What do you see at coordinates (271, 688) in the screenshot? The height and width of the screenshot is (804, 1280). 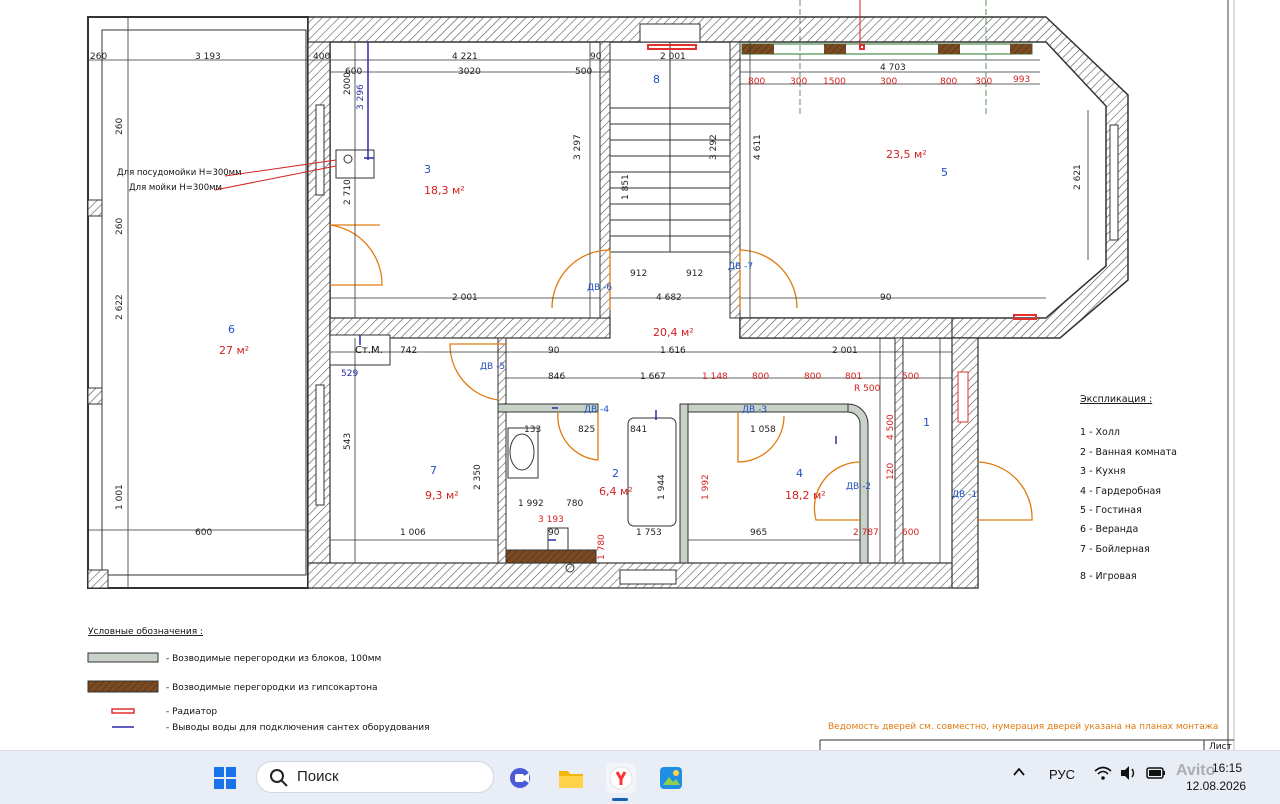 I see `legend-item: - Возводимые перегородки из гипсокартона` at bounding box center [271, 688].